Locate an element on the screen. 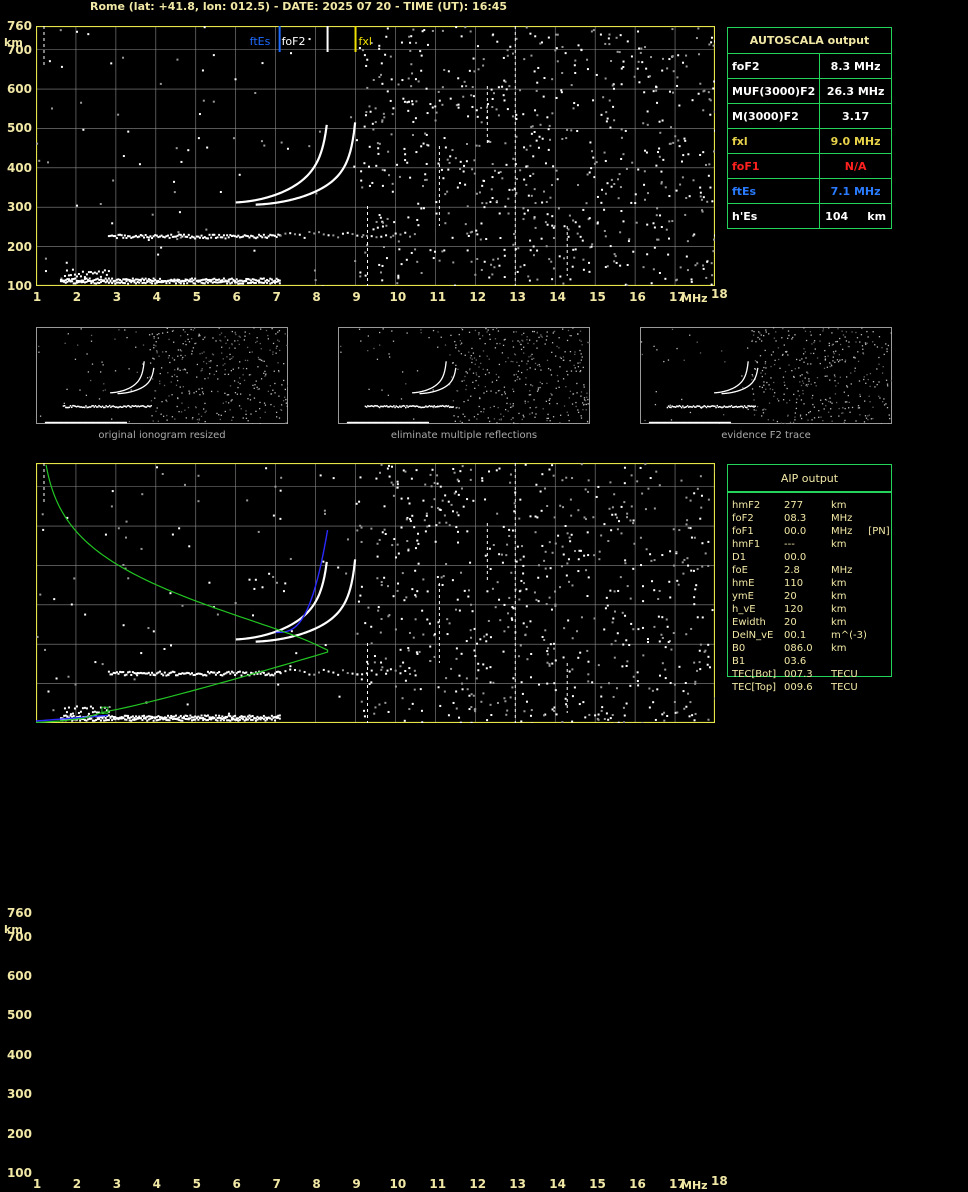 This screenshot has width=968, height=1192. aip-row: B0086.0km is located at coordinates (822, 648).